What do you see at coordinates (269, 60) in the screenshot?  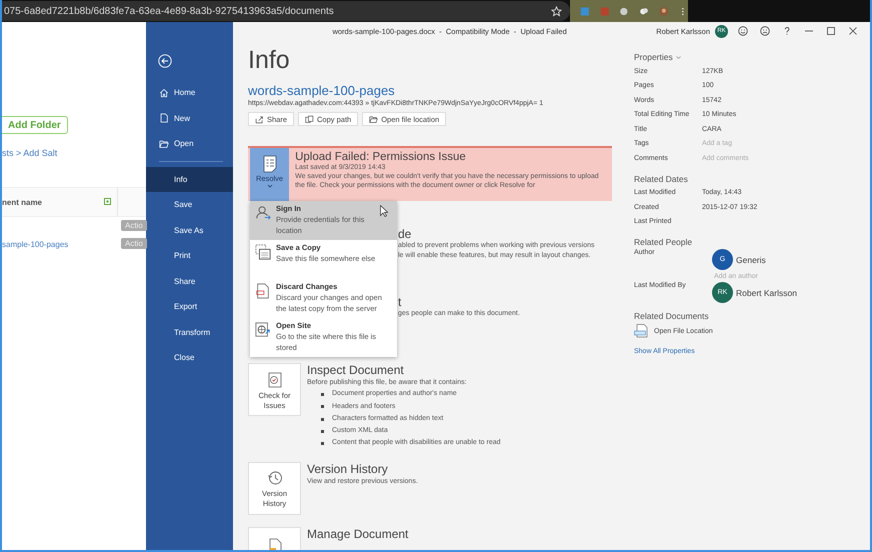 I see `page-title: Info` at bounding box center [269, 60].